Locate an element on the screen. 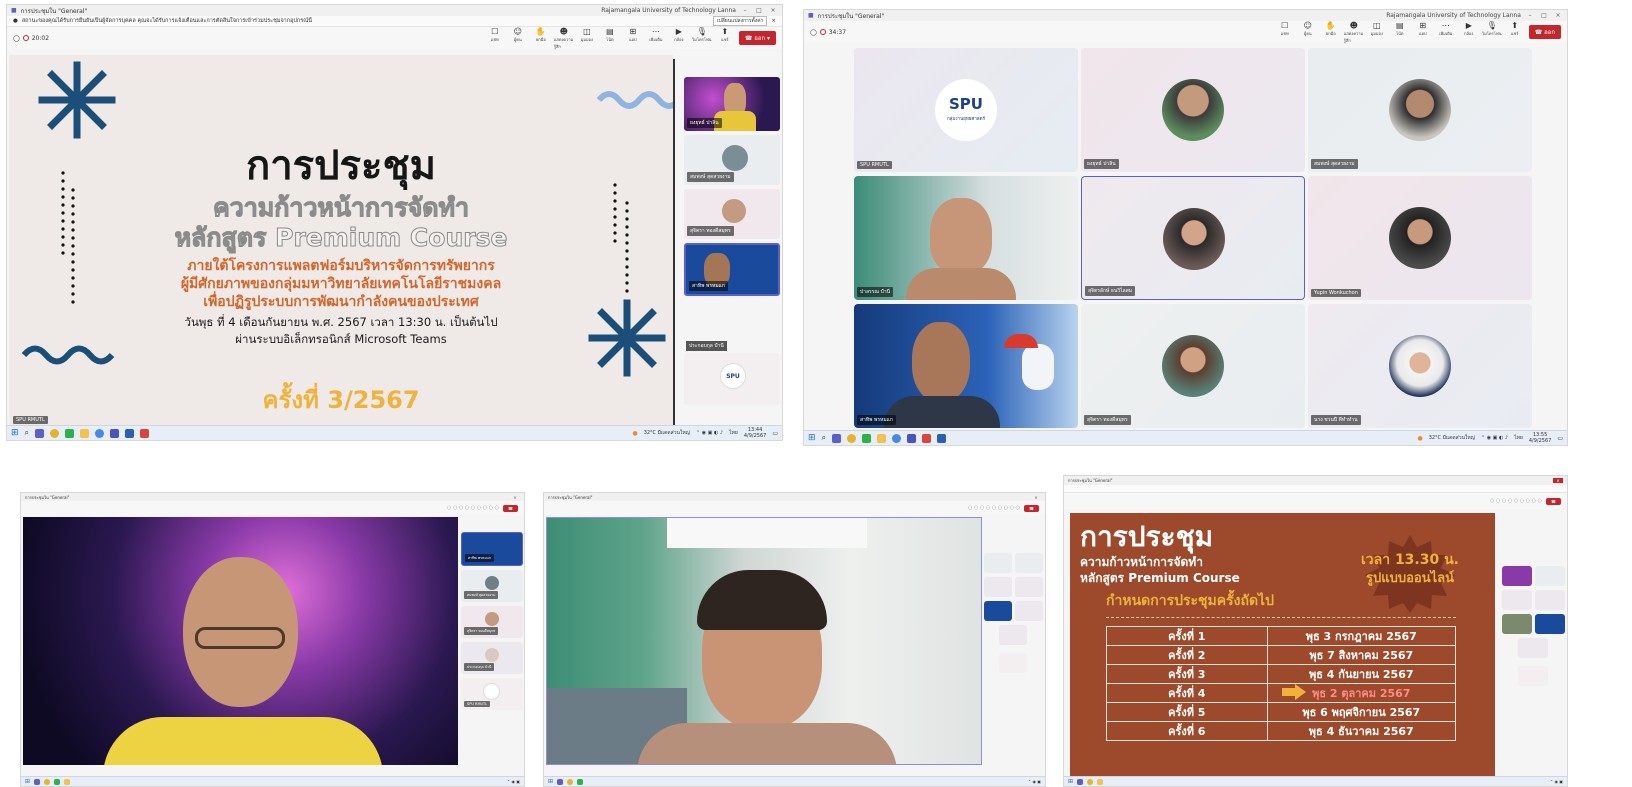 This screenshot has height=787, width=1632. participant-tile: สุจิตรา ทองดีสมุทร is located at coordinates (732, 214).